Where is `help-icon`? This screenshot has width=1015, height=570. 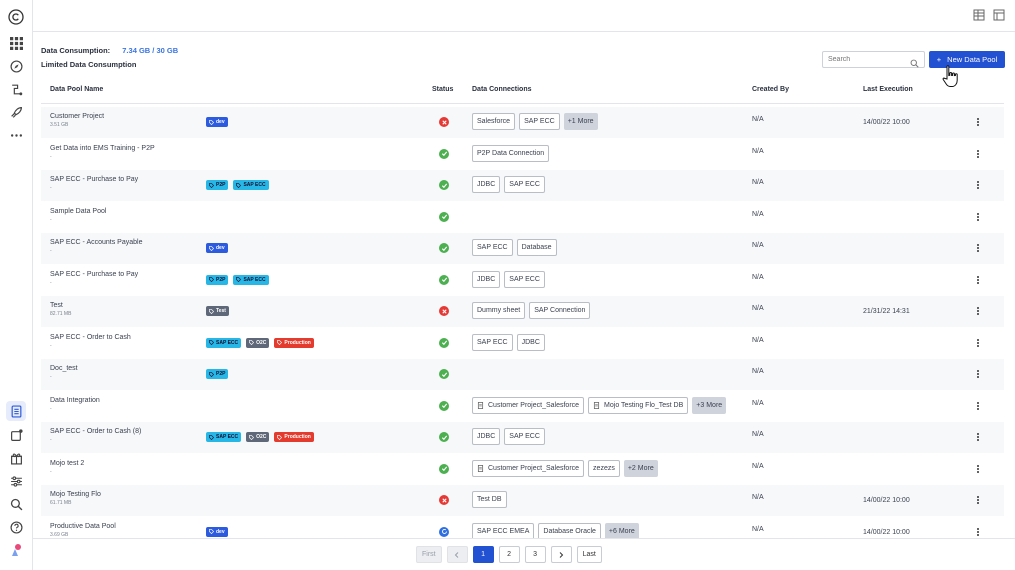
help-icon is located at coordinates (16, 527).